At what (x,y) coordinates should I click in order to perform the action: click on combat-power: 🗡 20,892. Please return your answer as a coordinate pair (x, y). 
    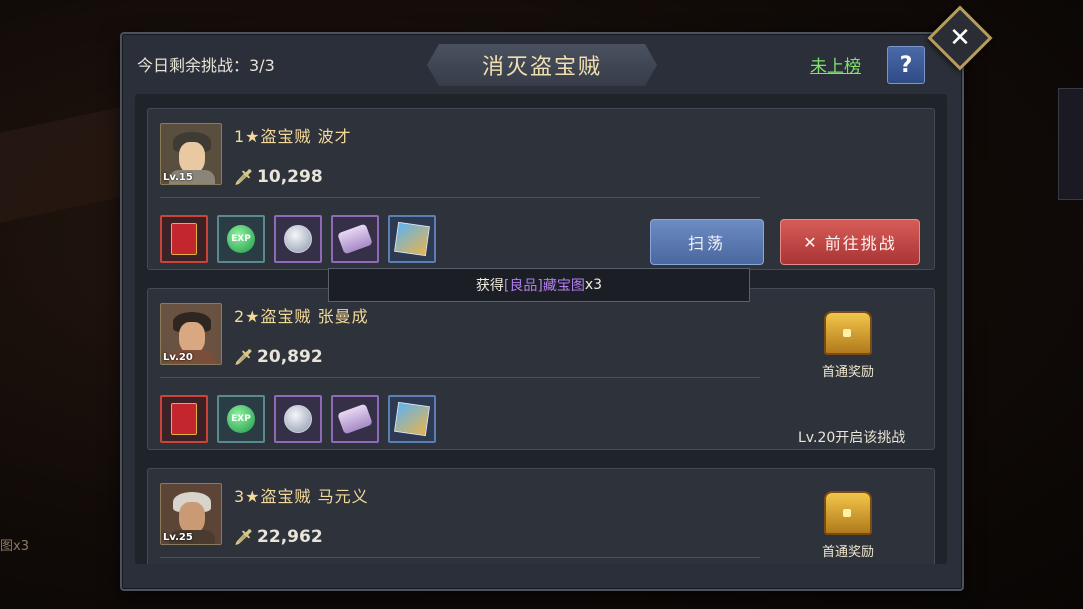
    Looking at the image, I should click on (278, 357).